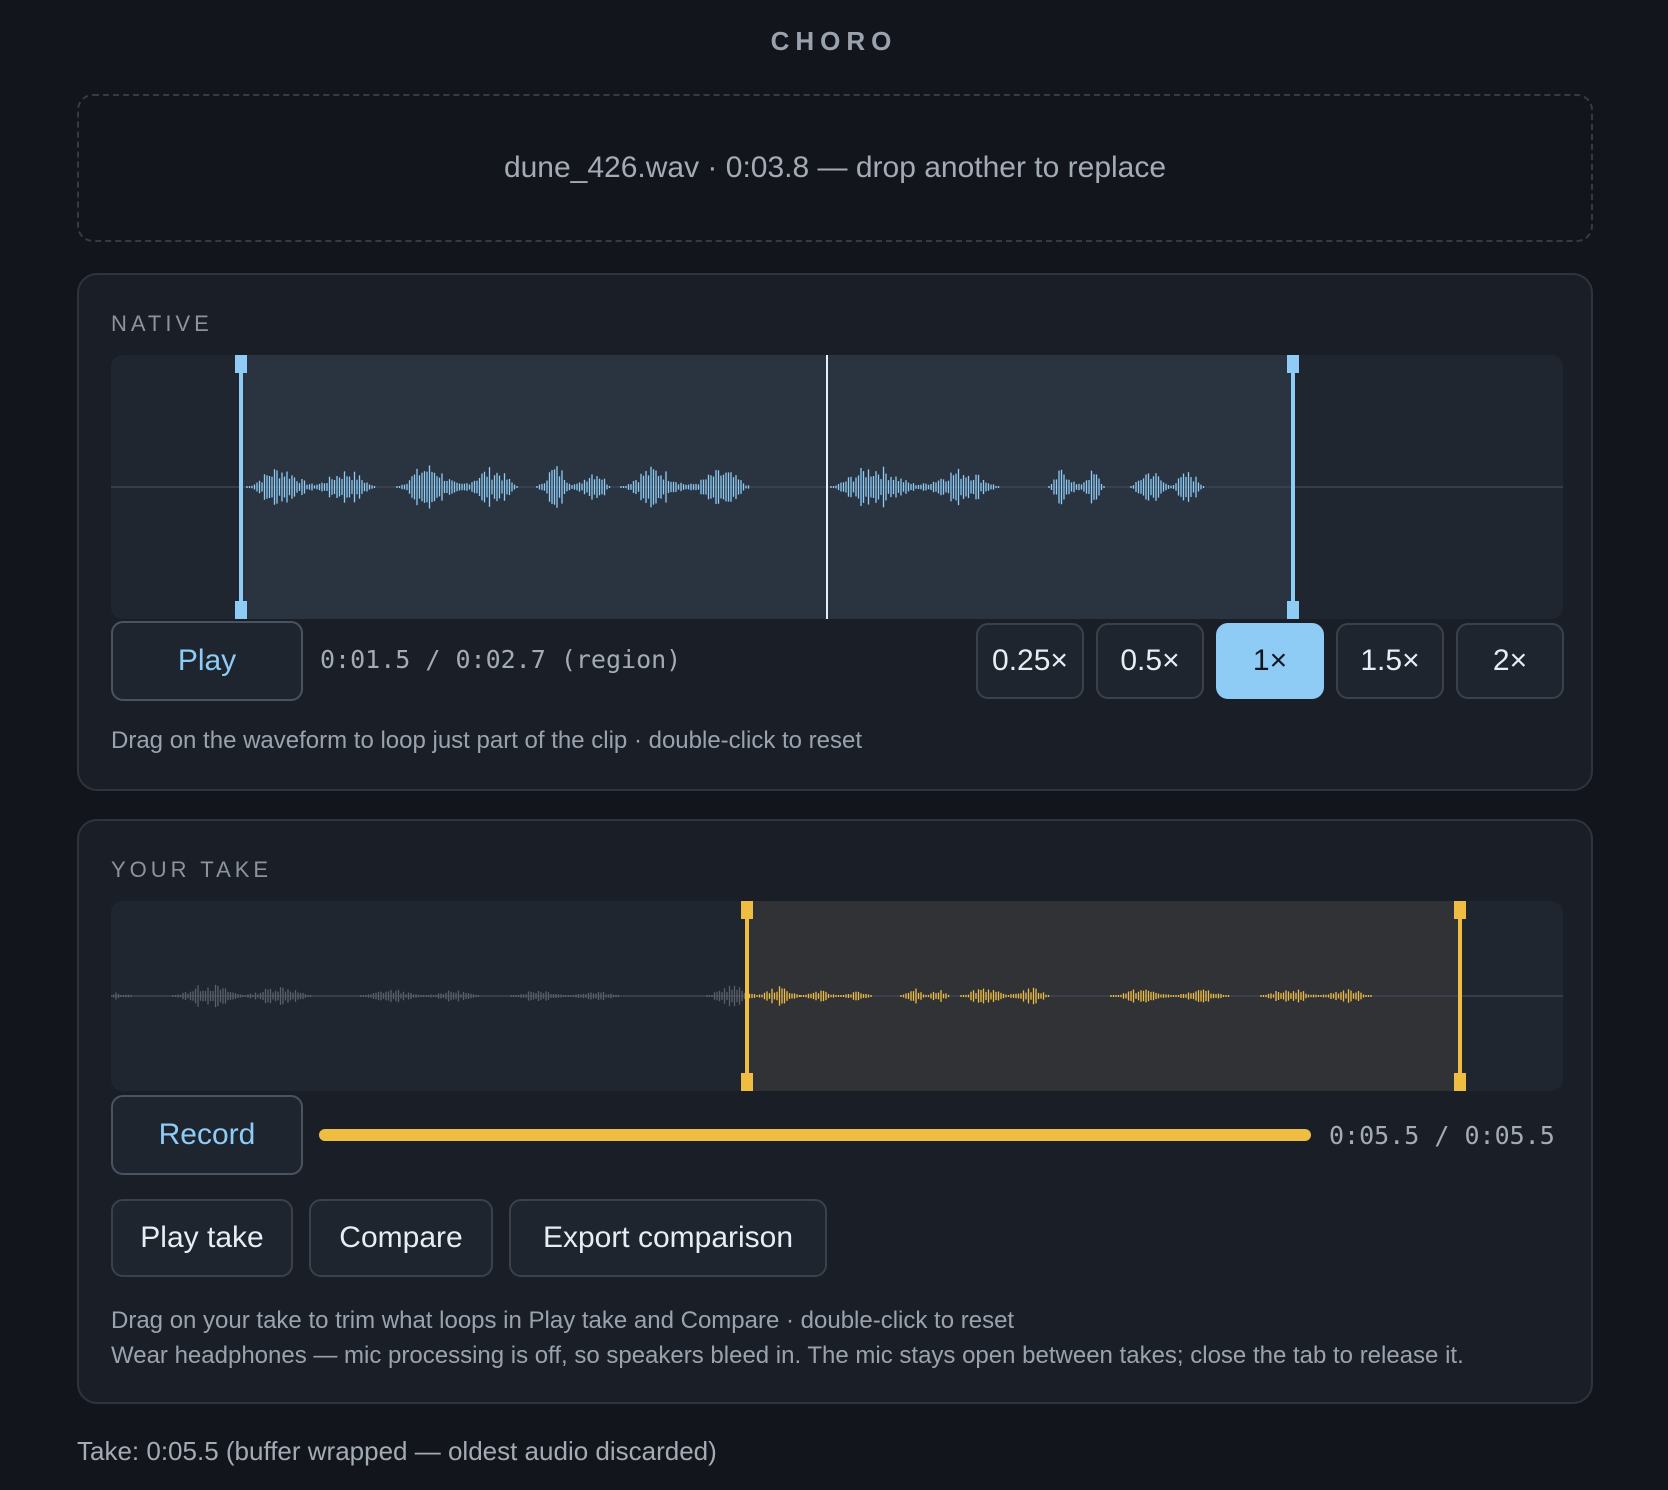 The width and height of the screenshot is (1668, 1490). What do you see at coordinates (192, 869) in the screenshot?
I see `take-panel-label: YOUR TAKE` at bounding box center [192, 869].